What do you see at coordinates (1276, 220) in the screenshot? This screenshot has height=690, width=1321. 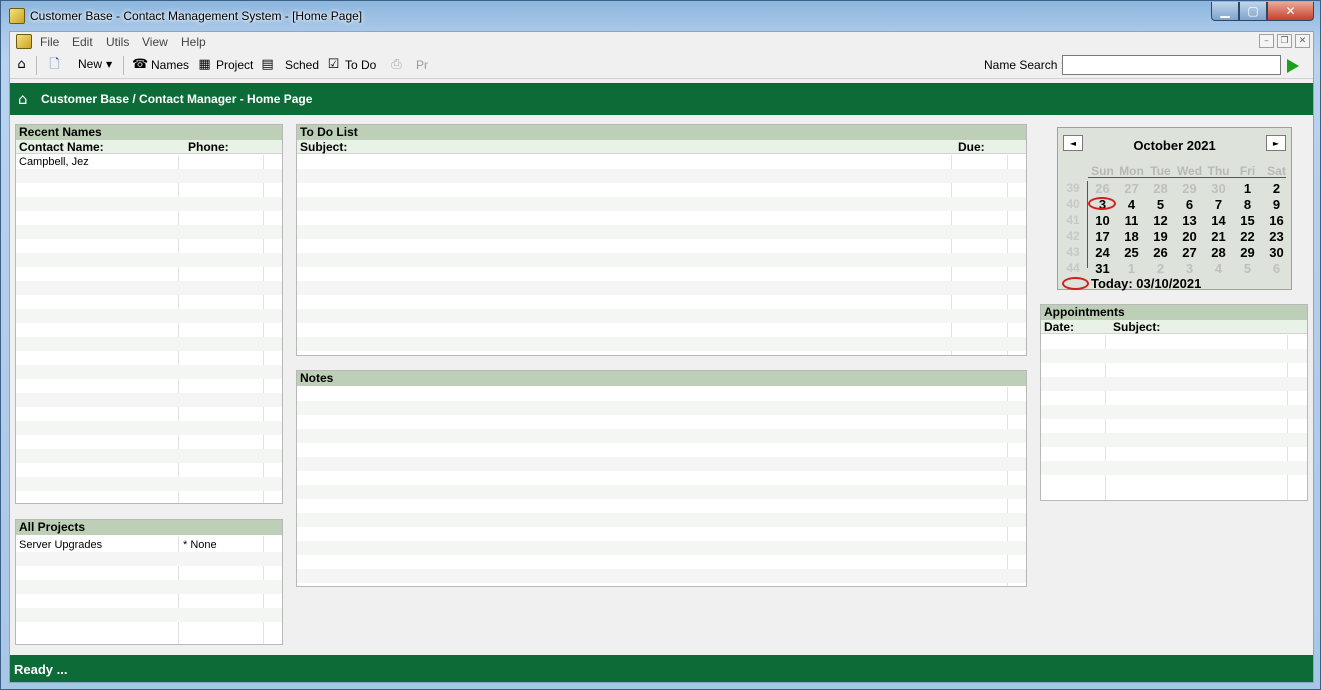 I see `calendar-day: 16` at bounding box center [1276, 220].